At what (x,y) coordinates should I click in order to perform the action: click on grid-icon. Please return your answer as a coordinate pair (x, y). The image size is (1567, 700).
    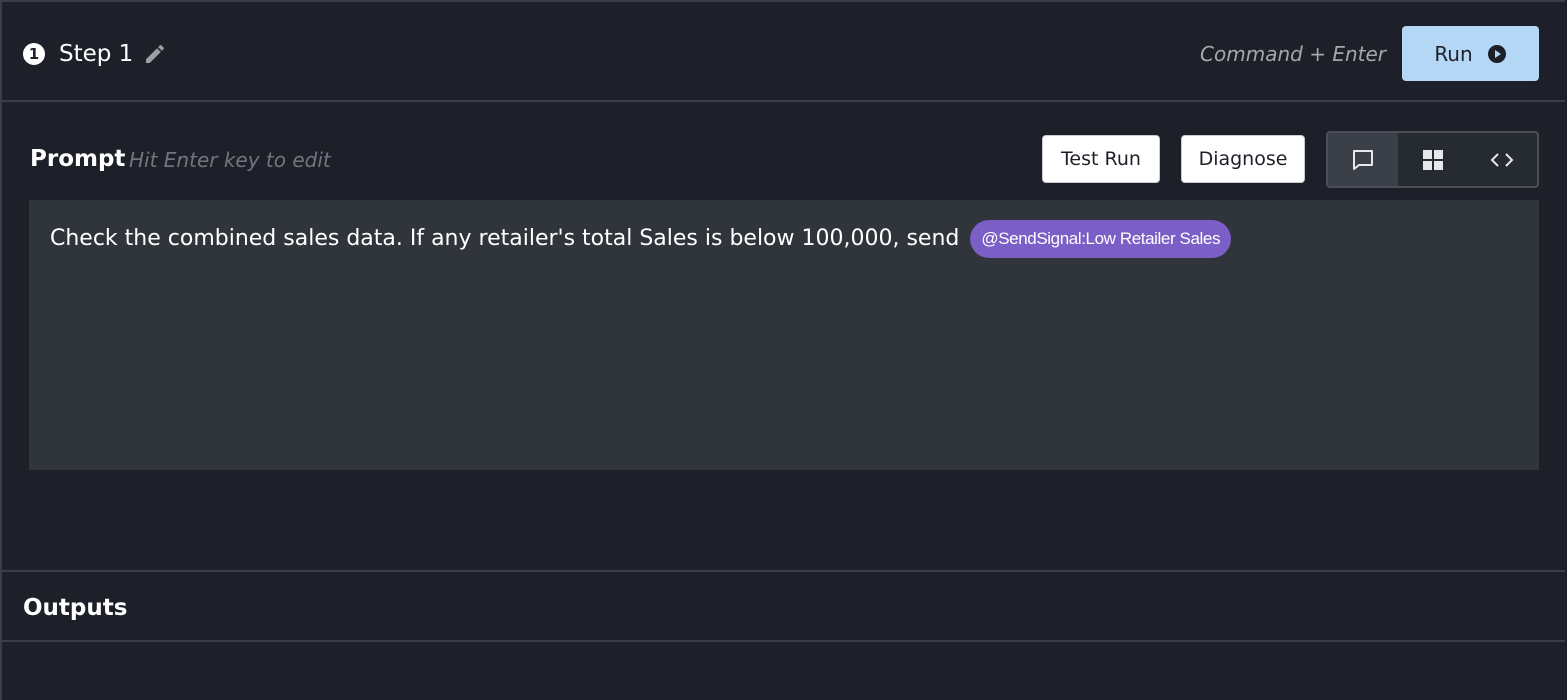
    Looking at the image, I should click on (1432, 159).